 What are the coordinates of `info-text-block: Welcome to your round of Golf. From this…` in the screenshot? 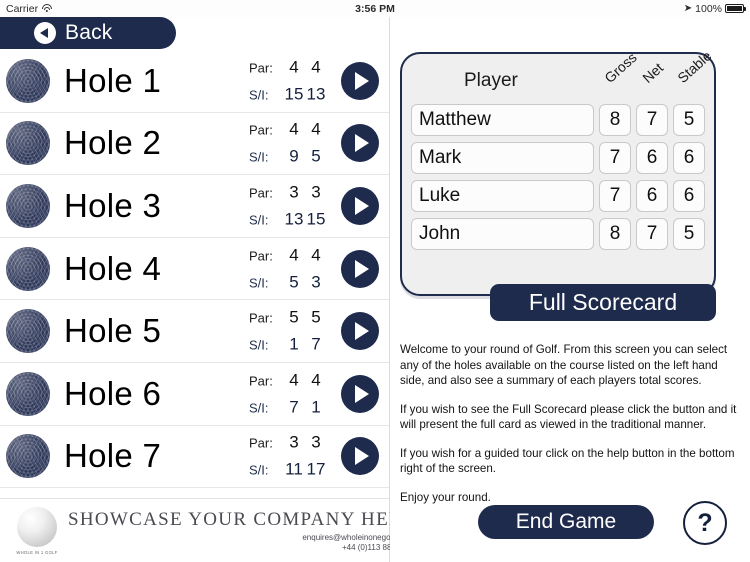 It's located at (569, 430).